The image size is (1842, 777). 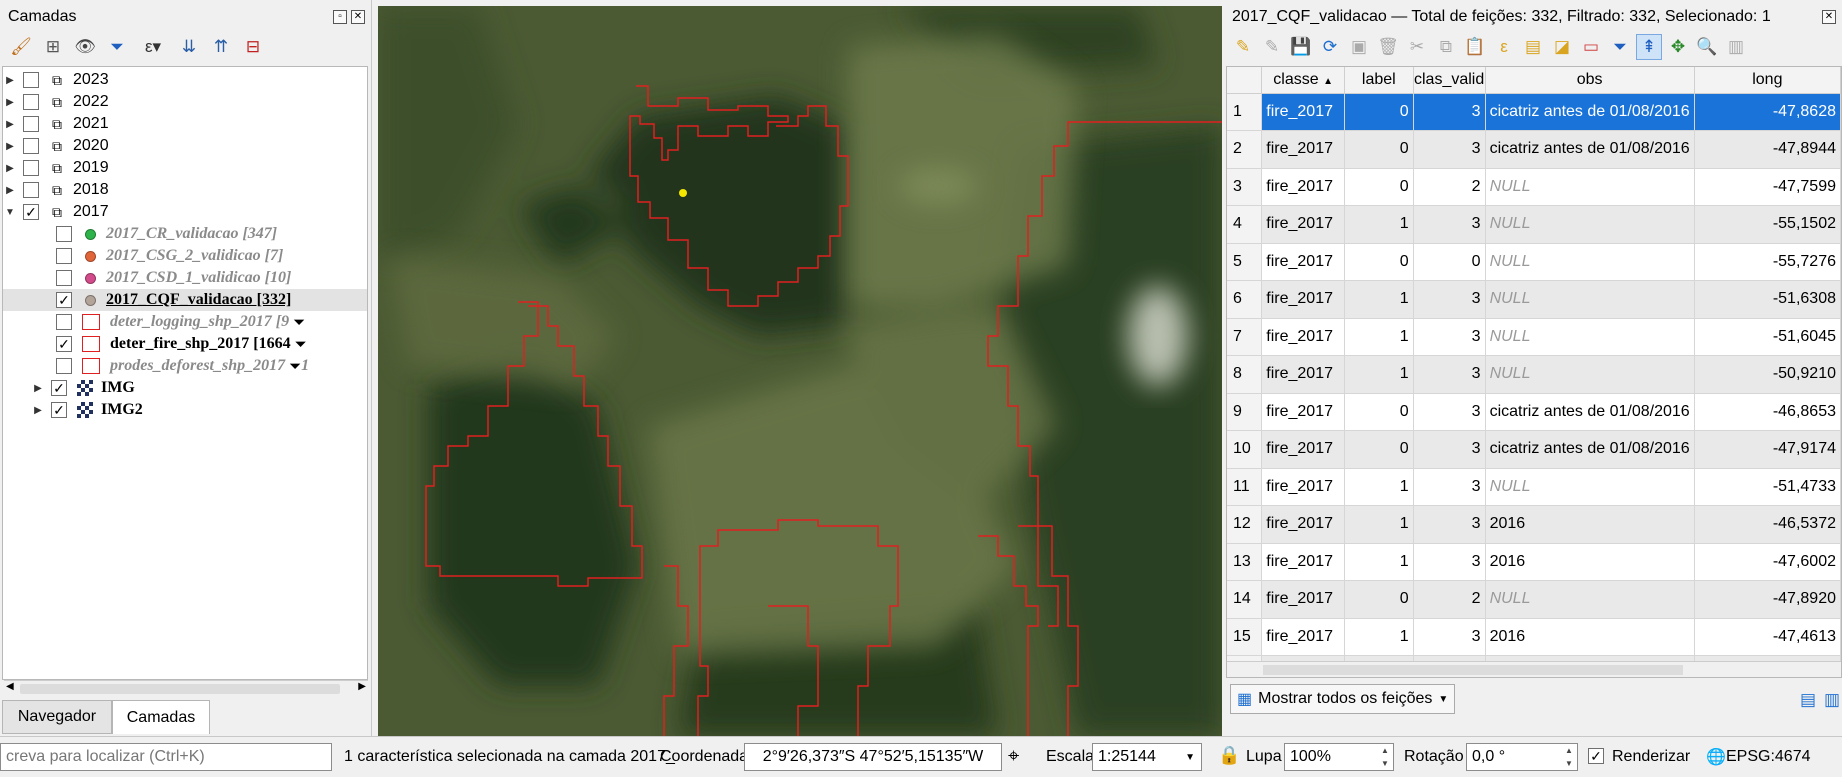 I want to click on row-number: 12, so click(x=1245, y=524).